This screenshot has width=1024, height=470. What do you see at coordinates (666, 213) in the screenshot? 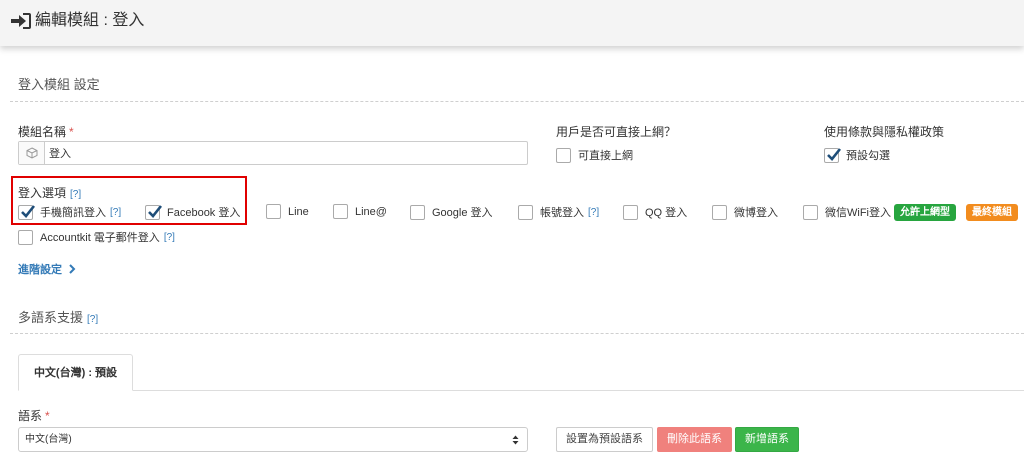
I see `login-option-label: QQ 登入` at bounding box center [666, 213].